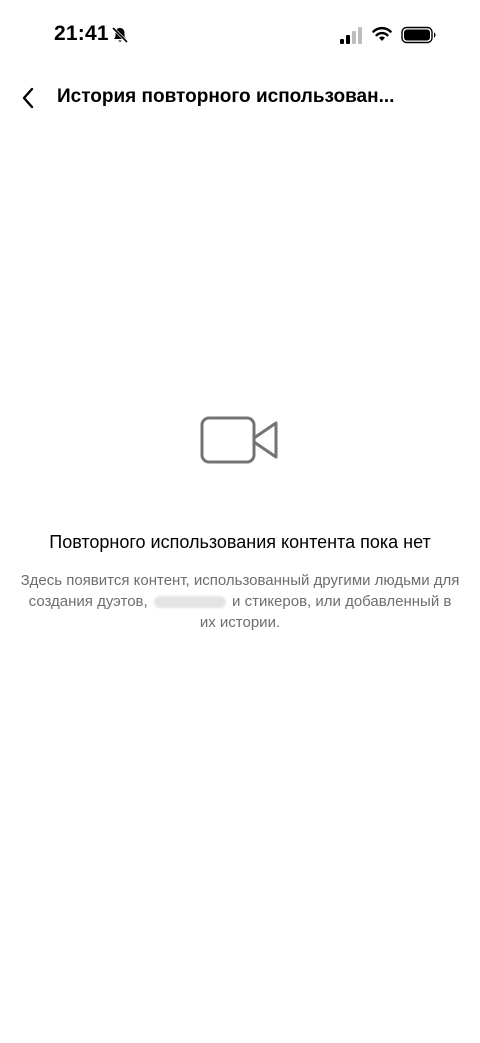  Describe the element at coordinates (81, 33) in the screenshot. I see `status-time: 21:41` at that location.